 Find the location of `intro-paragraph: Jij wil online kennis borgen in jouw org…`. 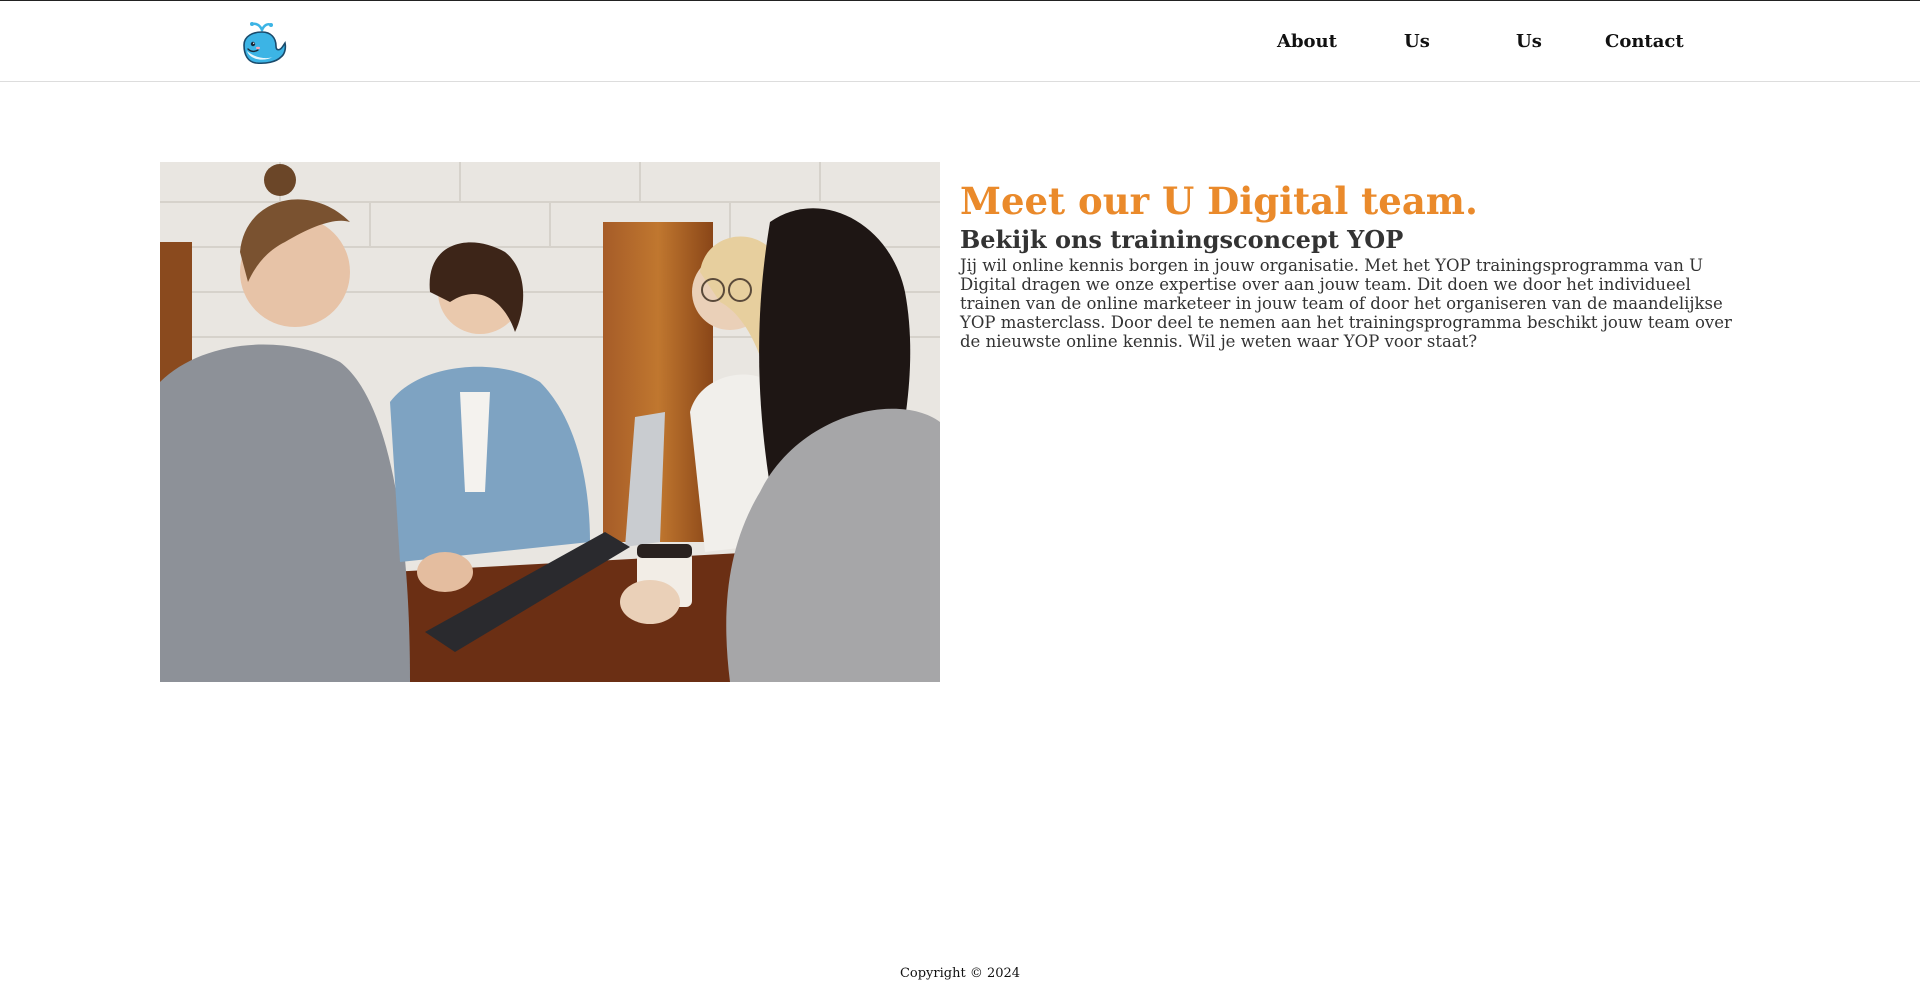

intro-paragraph: Jij wil online kennis borgen in jouw org… is located at coordinates (1346, 303).